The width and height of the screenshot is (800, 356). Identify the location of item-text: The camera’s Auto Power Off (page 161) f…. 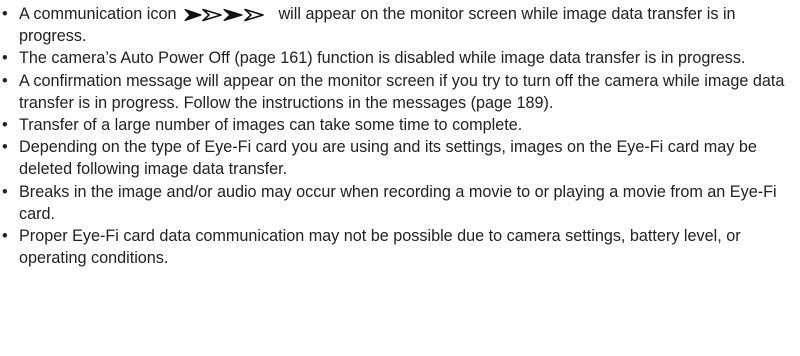
(382, 58).